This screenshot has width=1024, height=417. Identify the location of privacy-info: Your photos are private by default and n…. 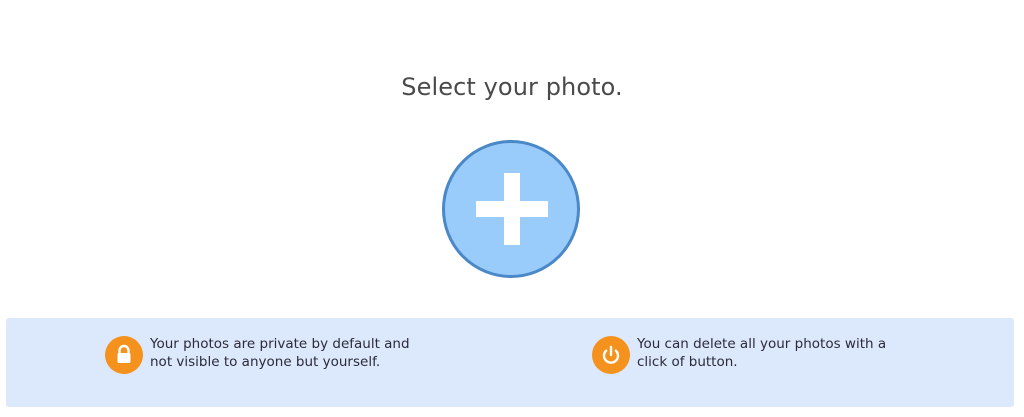
(265, 354).